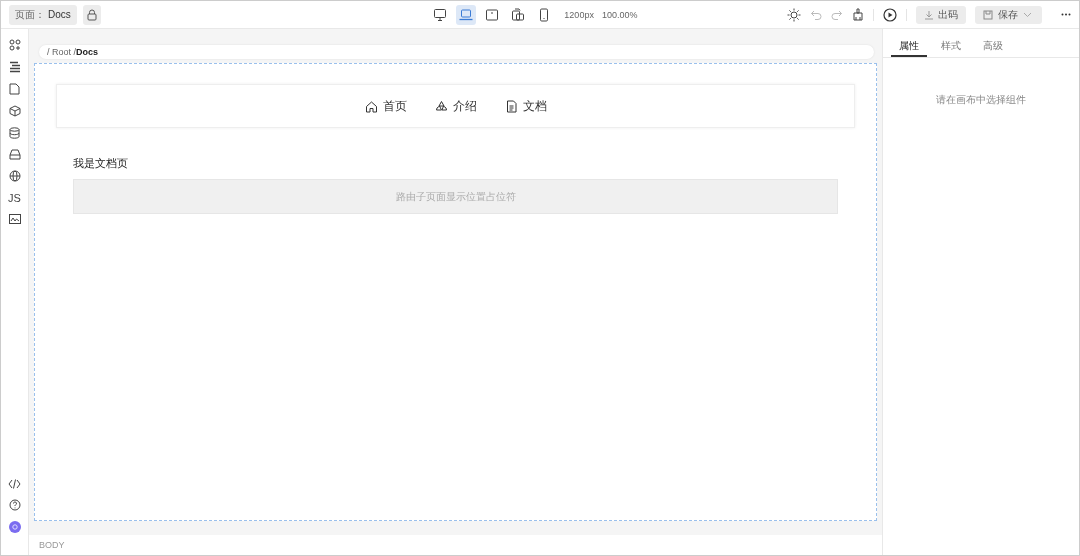  What do you see at coordinates (14, 198) in the screenshot?
I see `js-tool: JS` at bounding box center [14, 198].